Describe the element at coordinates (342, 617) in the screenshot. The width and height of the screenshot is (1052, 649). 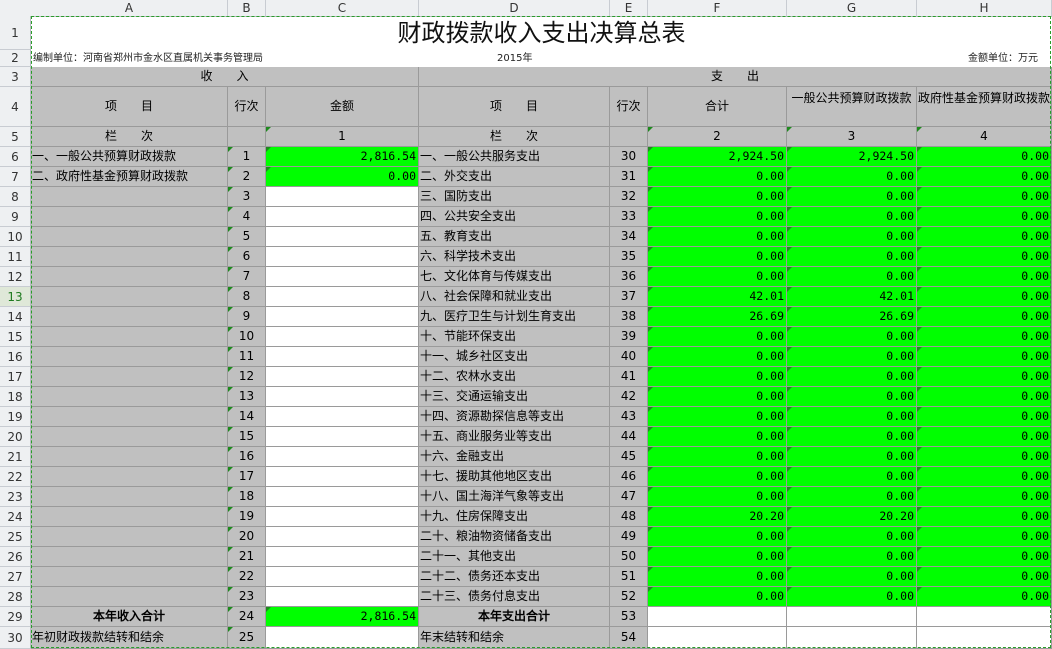
I see `income-total-amount: 2,816.54` at that location.